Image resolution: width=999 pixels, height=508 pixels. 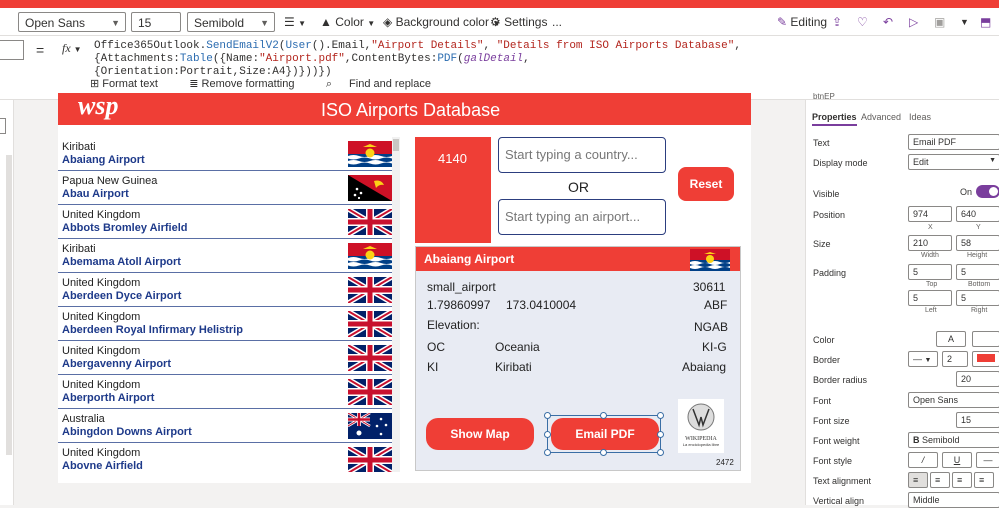 What do you see at coordinates (985, 359) in the screenshot?
I see `border-color-swatch` at bounding box center [985, 359].